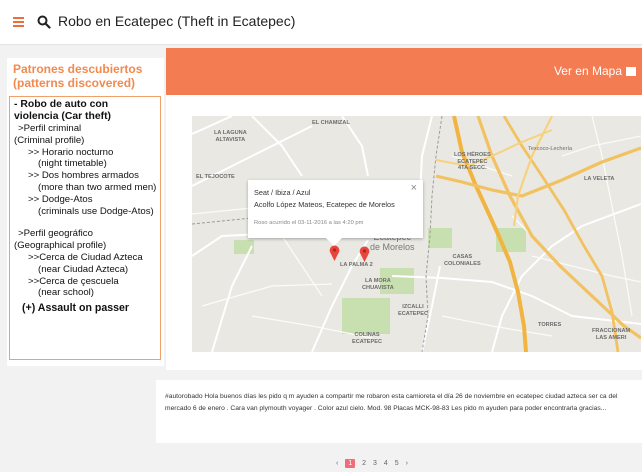 This screenshot has width=642, height=472. I want to click on close-icon: ×, so click(414, 188).